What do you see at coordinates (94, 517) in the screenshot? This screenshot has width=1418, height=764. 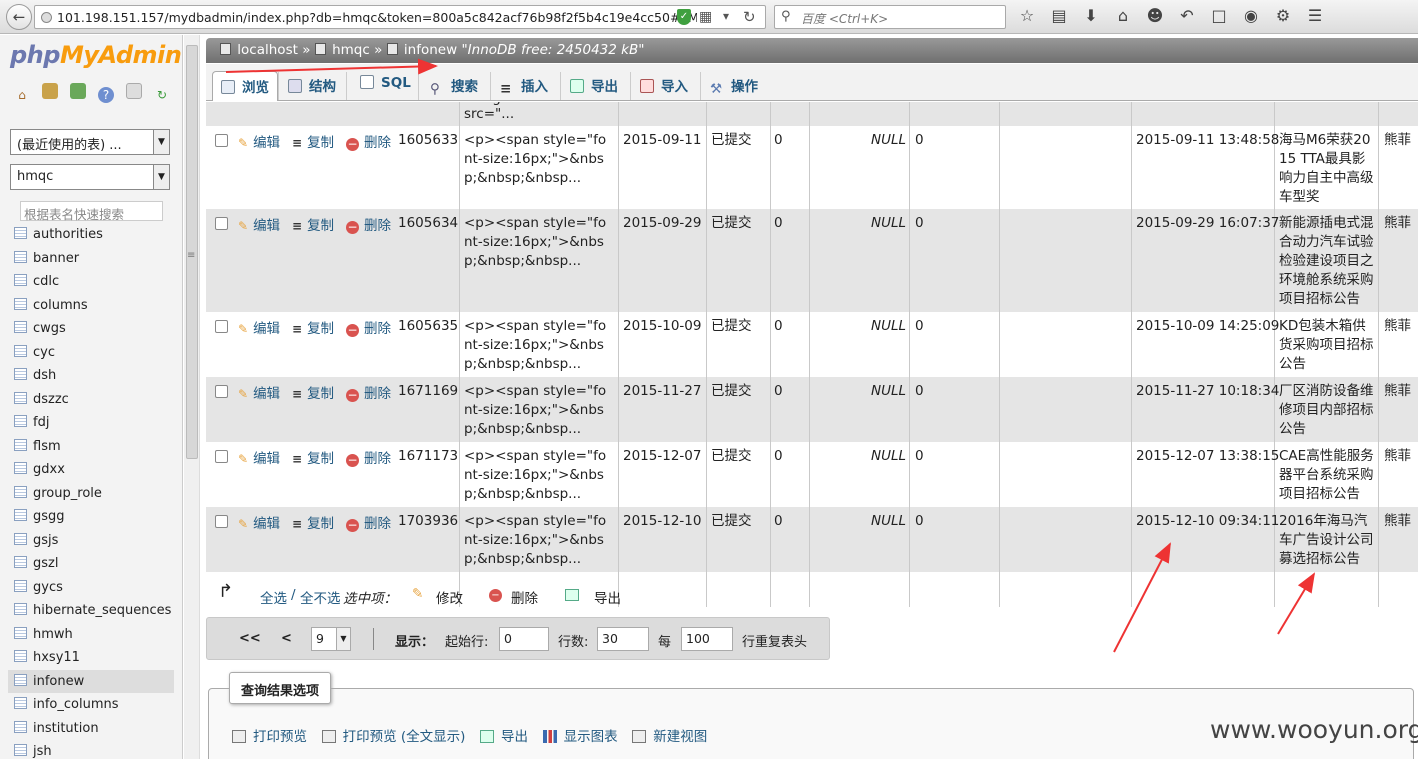 I see `sidebar-table-item: gsgg` at bounding box center [94, 517].